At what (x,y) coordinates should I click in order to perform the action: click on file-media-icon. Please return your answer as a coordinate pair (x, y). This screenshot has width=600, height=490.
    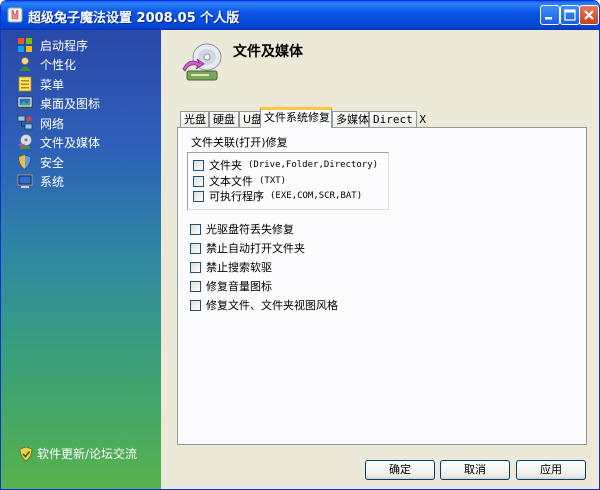
    Looking at the image, I should click on (25, 141).